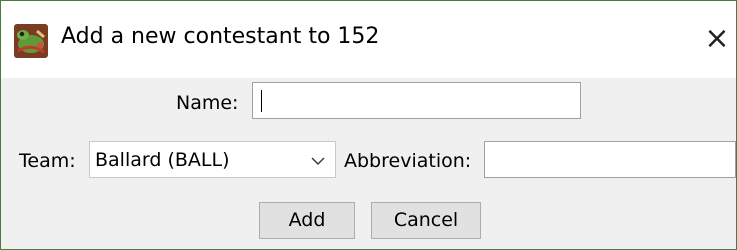  What do you see at coordinates (318, 161) in the screenshot?
I see `chevron-down-icon` at bounding box center [318, 161].